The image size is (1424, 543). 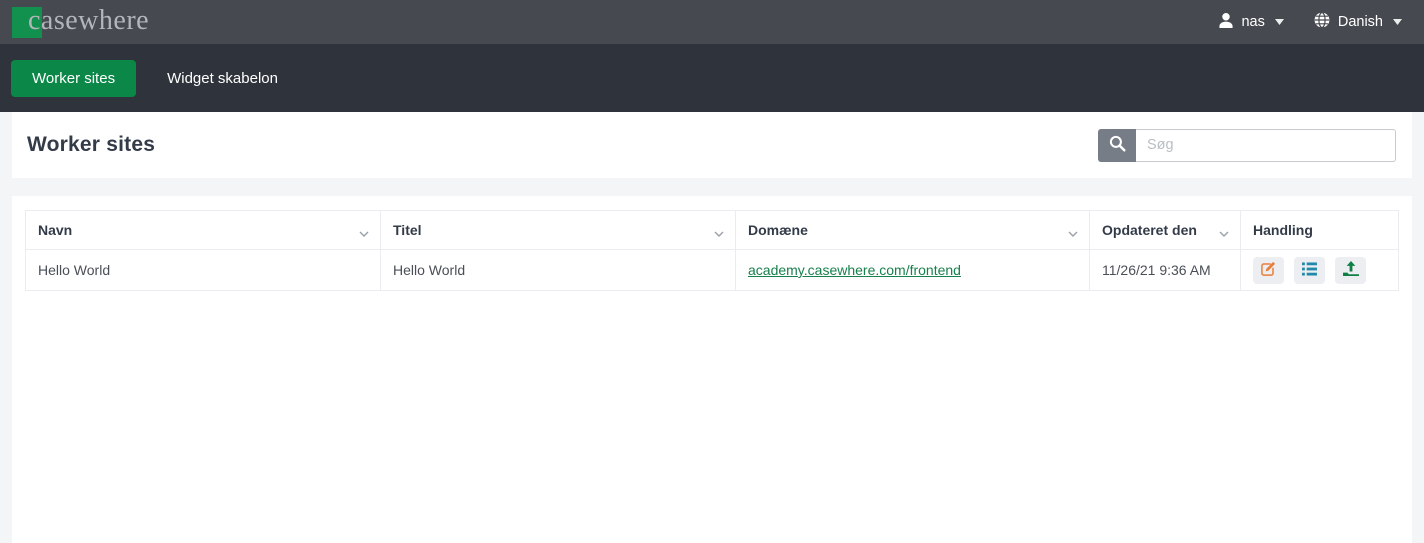 What do you see at coordinates (558, 230) in the screenshot?
I see `column-header-titel: Titel` at bounding box center [558, 230].